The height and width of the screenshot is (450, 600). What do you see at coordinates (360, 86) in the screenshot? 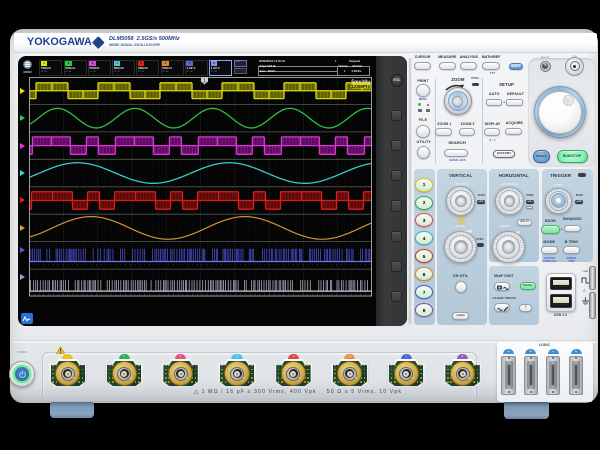
I see `svg-text: 125MPts` at bounding box center [360, 86].